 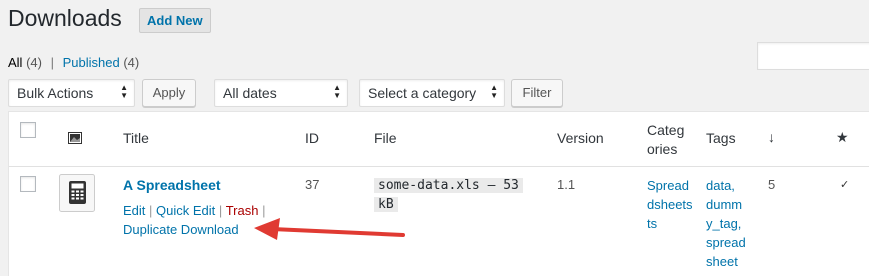 I want to click on row-checkbox, so click(x=28, y=184).